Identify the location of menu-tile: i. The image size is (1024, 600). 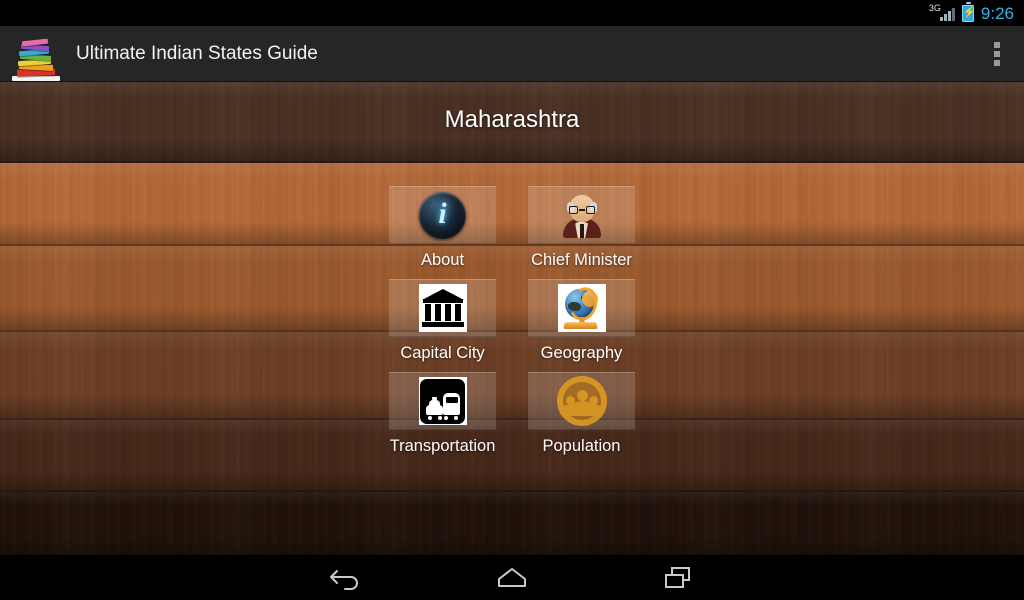
(442, 215).